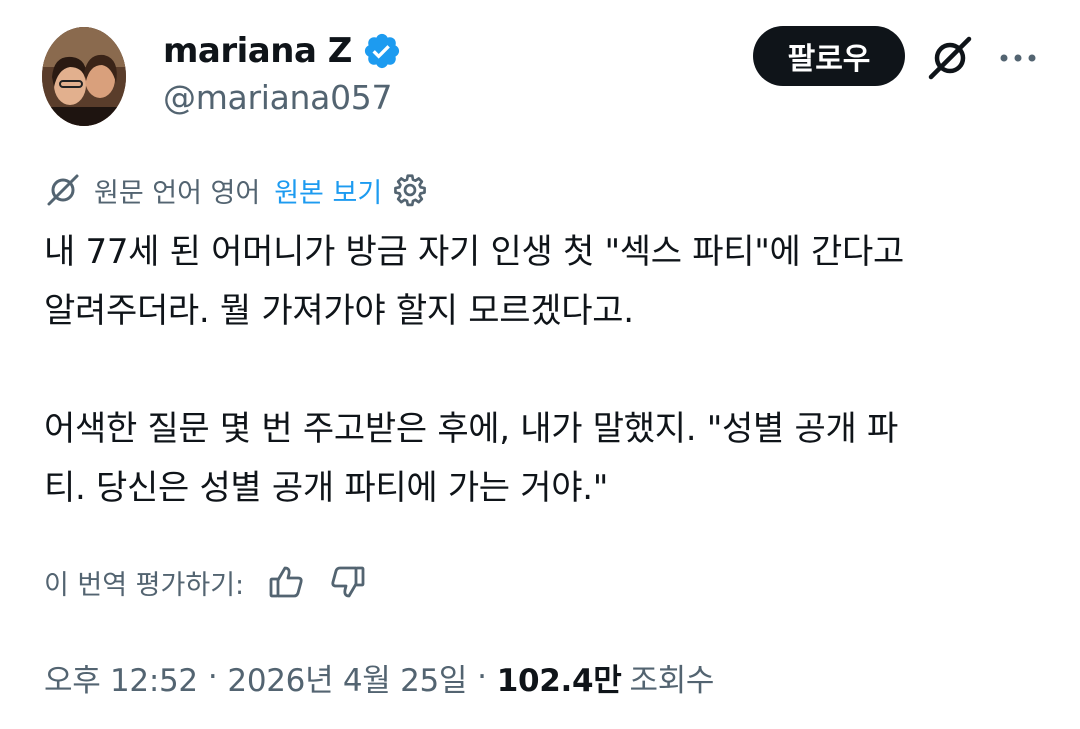 The image size is (1080, 729). What do you see at coordinates (277, 97) in the screenshot?
I see `user-handle: @mariana057` at bounding box center [277, 97].